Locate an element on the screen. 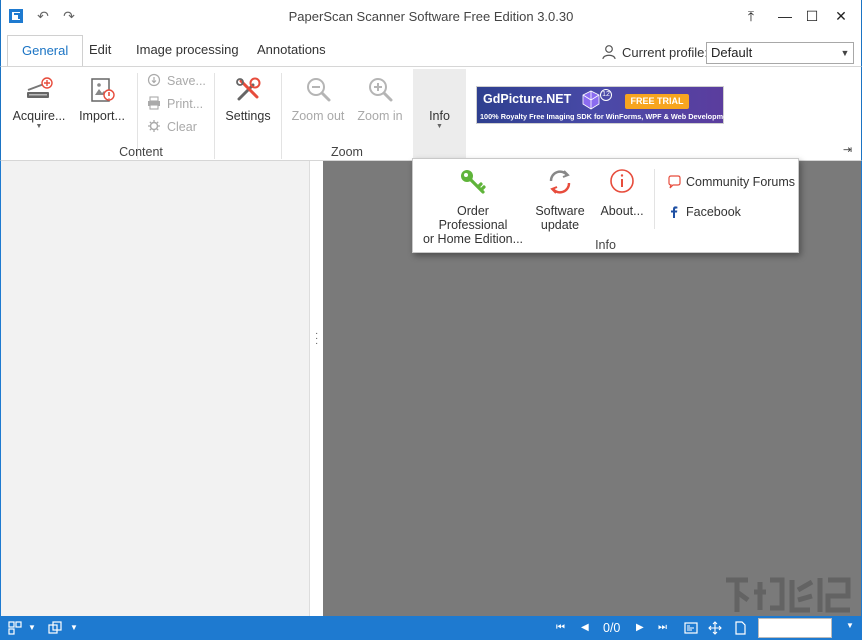  info-circle-icon is located at coordinates (622, 181).